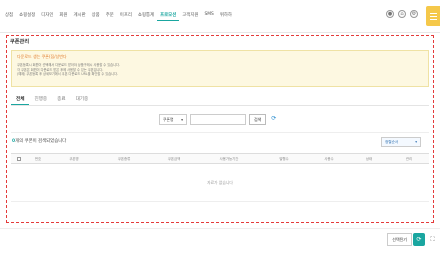  I want to click on menu-item: 상품, so click(96, 15).